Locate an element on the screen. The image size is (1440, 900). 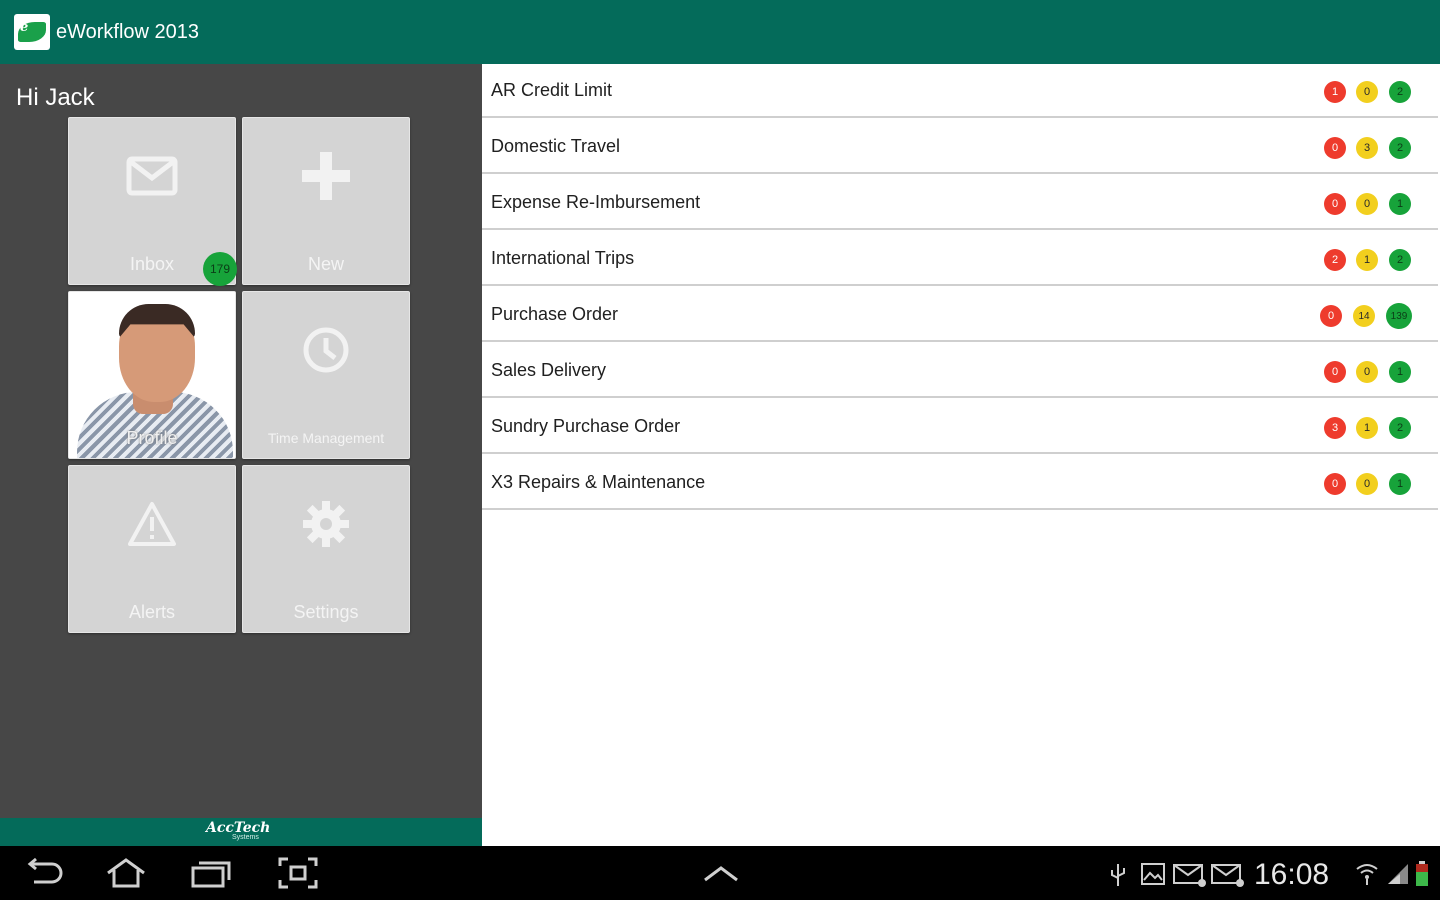
warning-icon is located at coordinates (152, 524).